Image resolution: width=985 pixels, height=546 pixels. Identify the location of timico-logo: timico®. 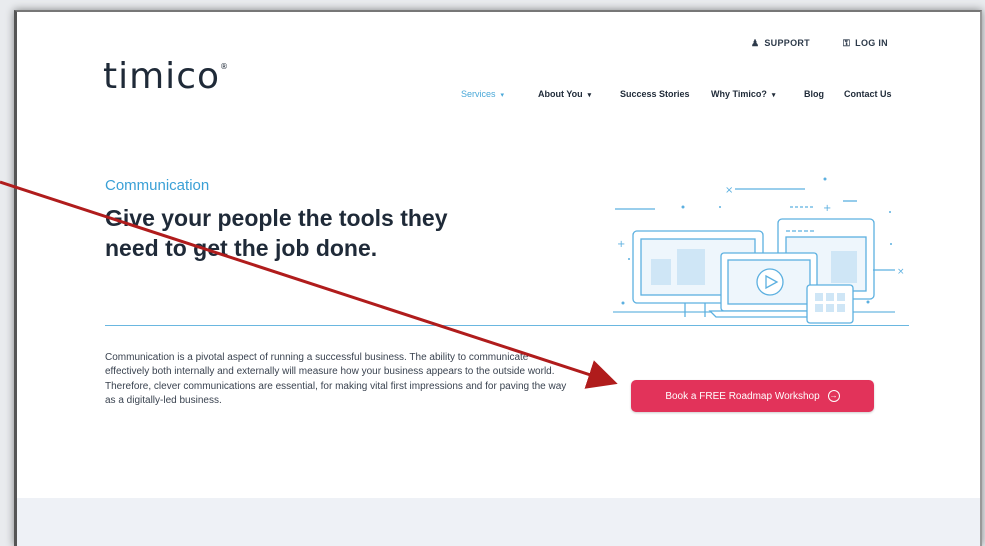
(166, 76).